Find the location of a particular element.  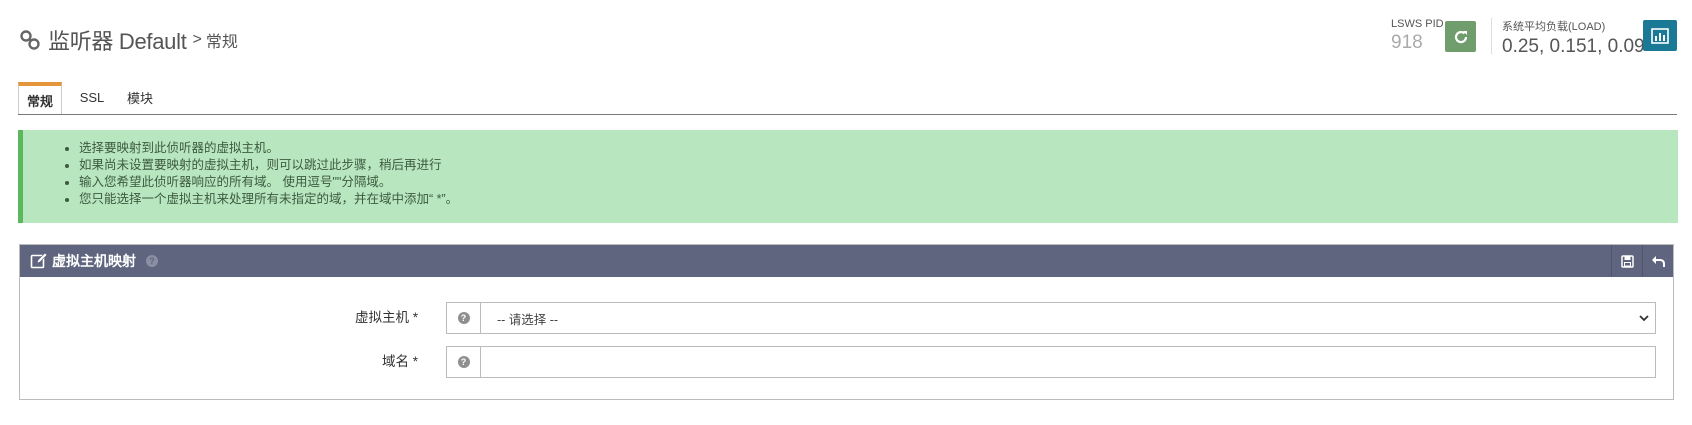

form-row-domain: 域名 * ? is located at coordinates (846, 362).